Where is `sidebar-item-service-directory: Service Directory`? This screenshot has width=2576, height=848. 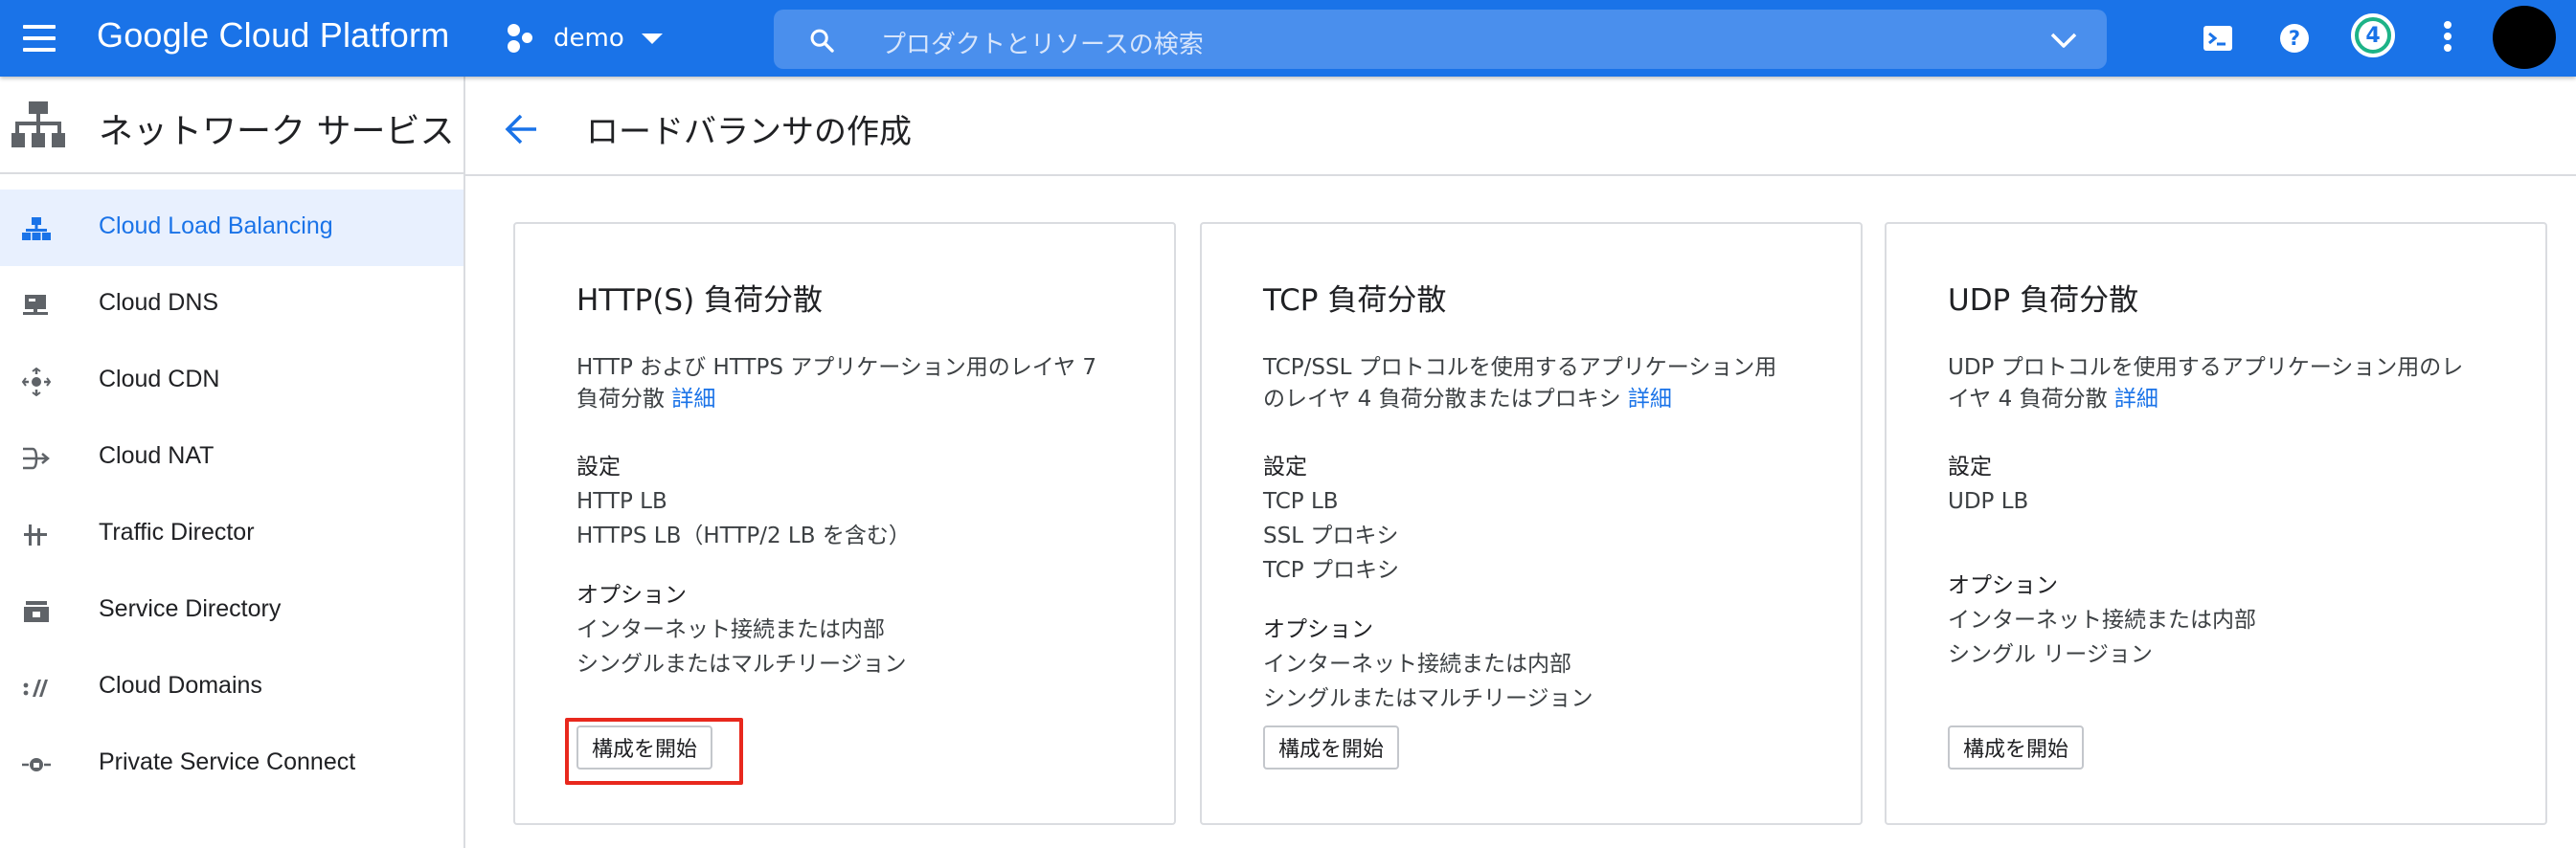
sidebar-item-service-directory: Service Directory is located at coordinates (231, 610).